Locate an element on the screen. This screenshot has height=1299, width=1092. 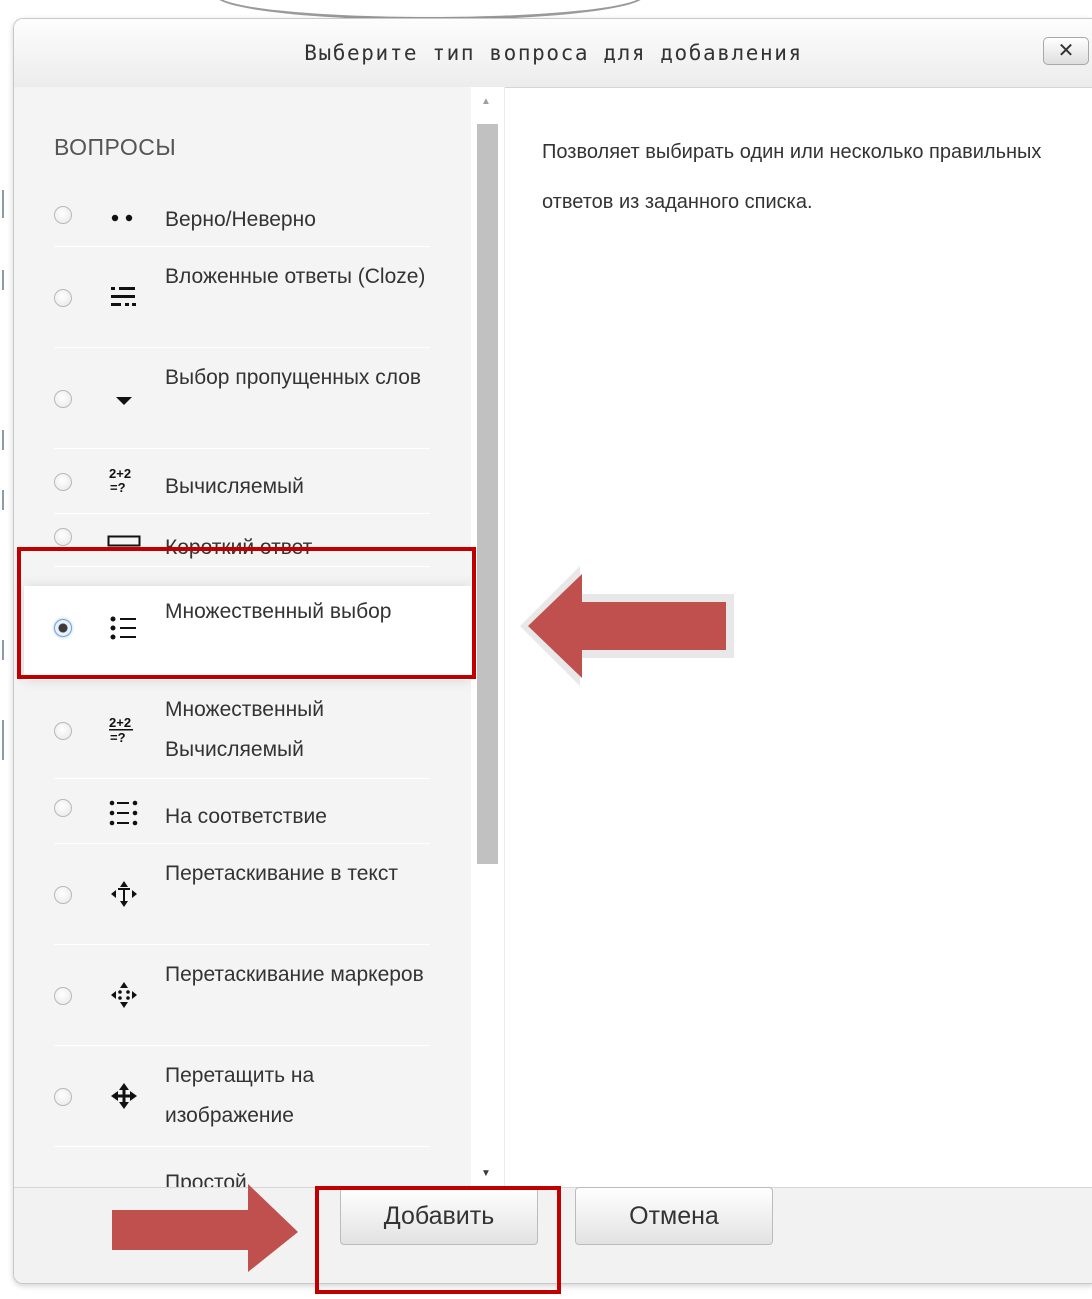
option-label: Перетаскивание в текст is located at coordinates (281, 873).